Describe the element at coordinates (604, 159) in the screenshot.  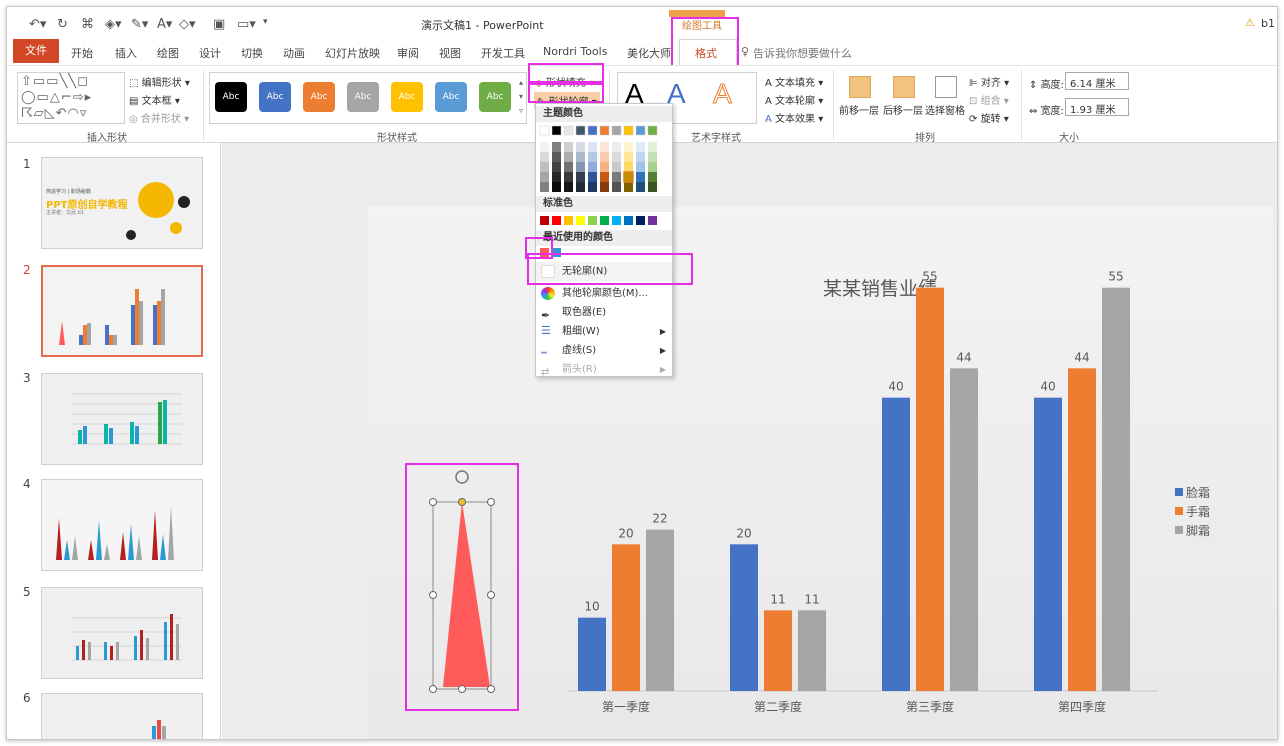
I see `theme-color-grid` at that location.